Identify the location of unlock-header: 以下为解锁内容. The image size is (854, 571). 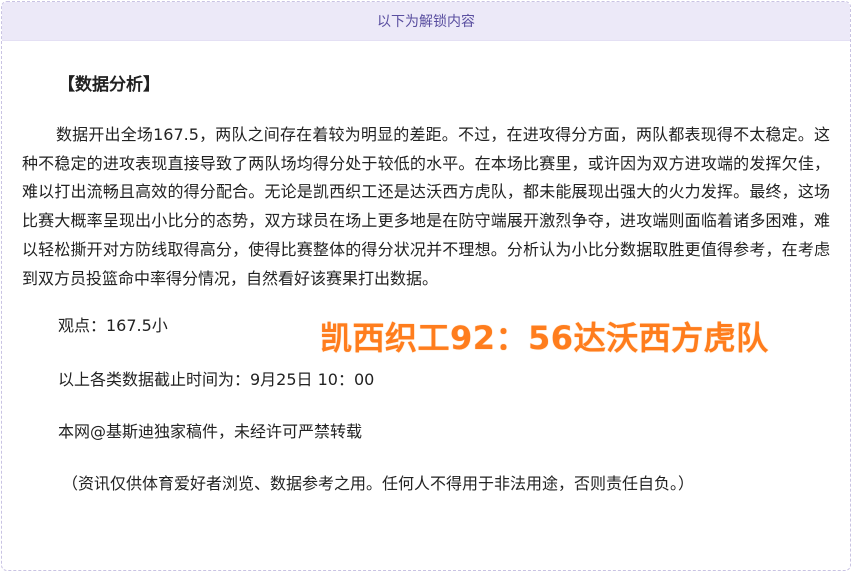
(426, 21).